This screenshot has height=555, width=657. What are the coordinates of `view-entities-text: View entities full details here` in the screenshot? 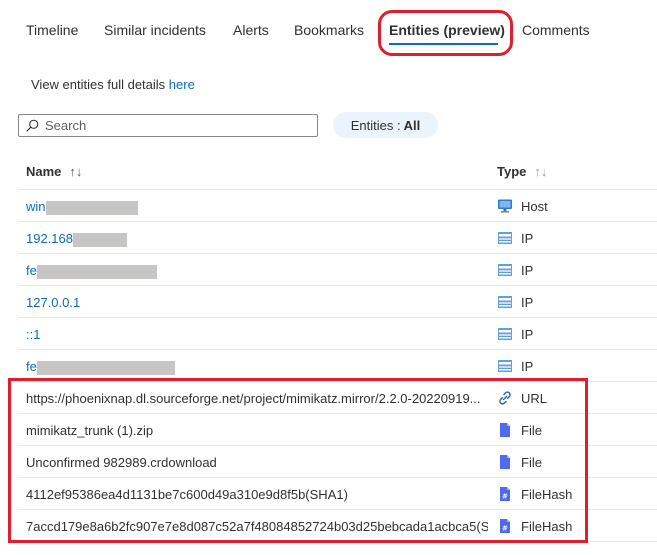 It's located at (113, 84).